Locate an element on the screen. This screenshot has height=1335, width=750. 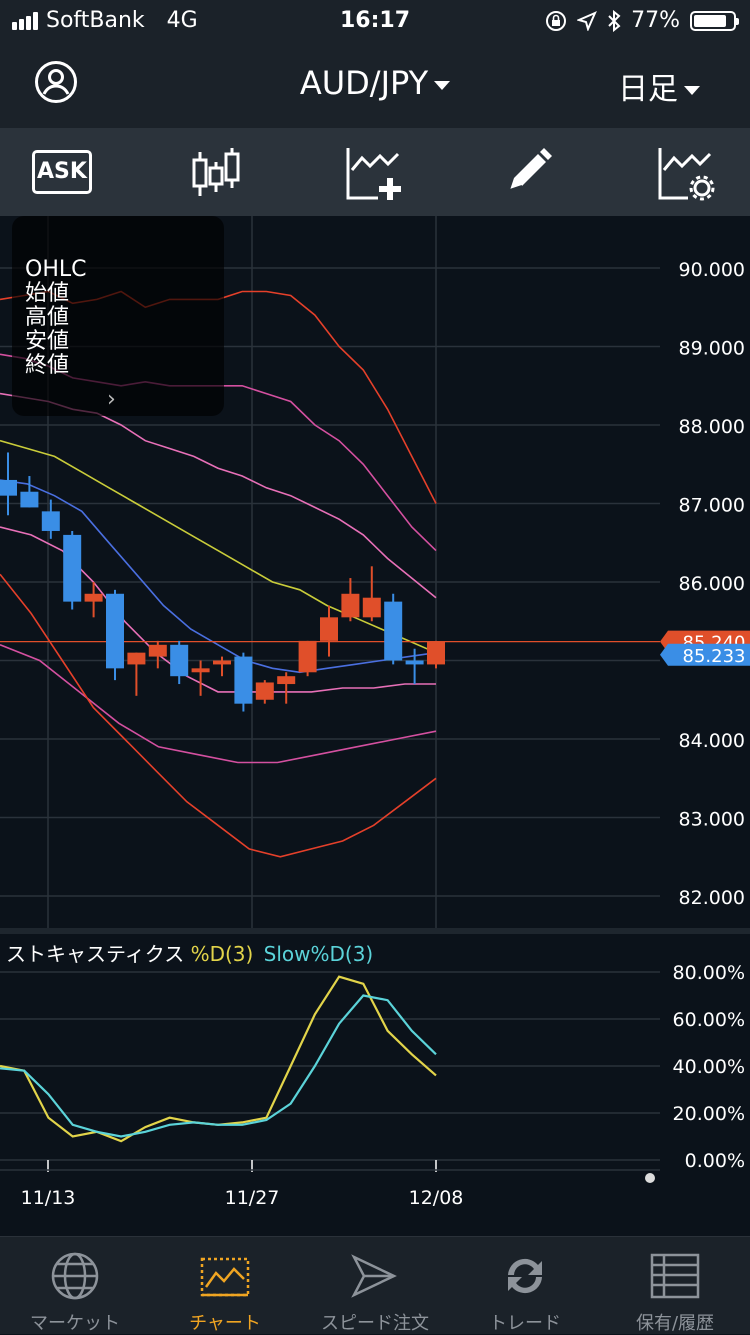
tab-label: トレード is located at coordinates (525, 1323).